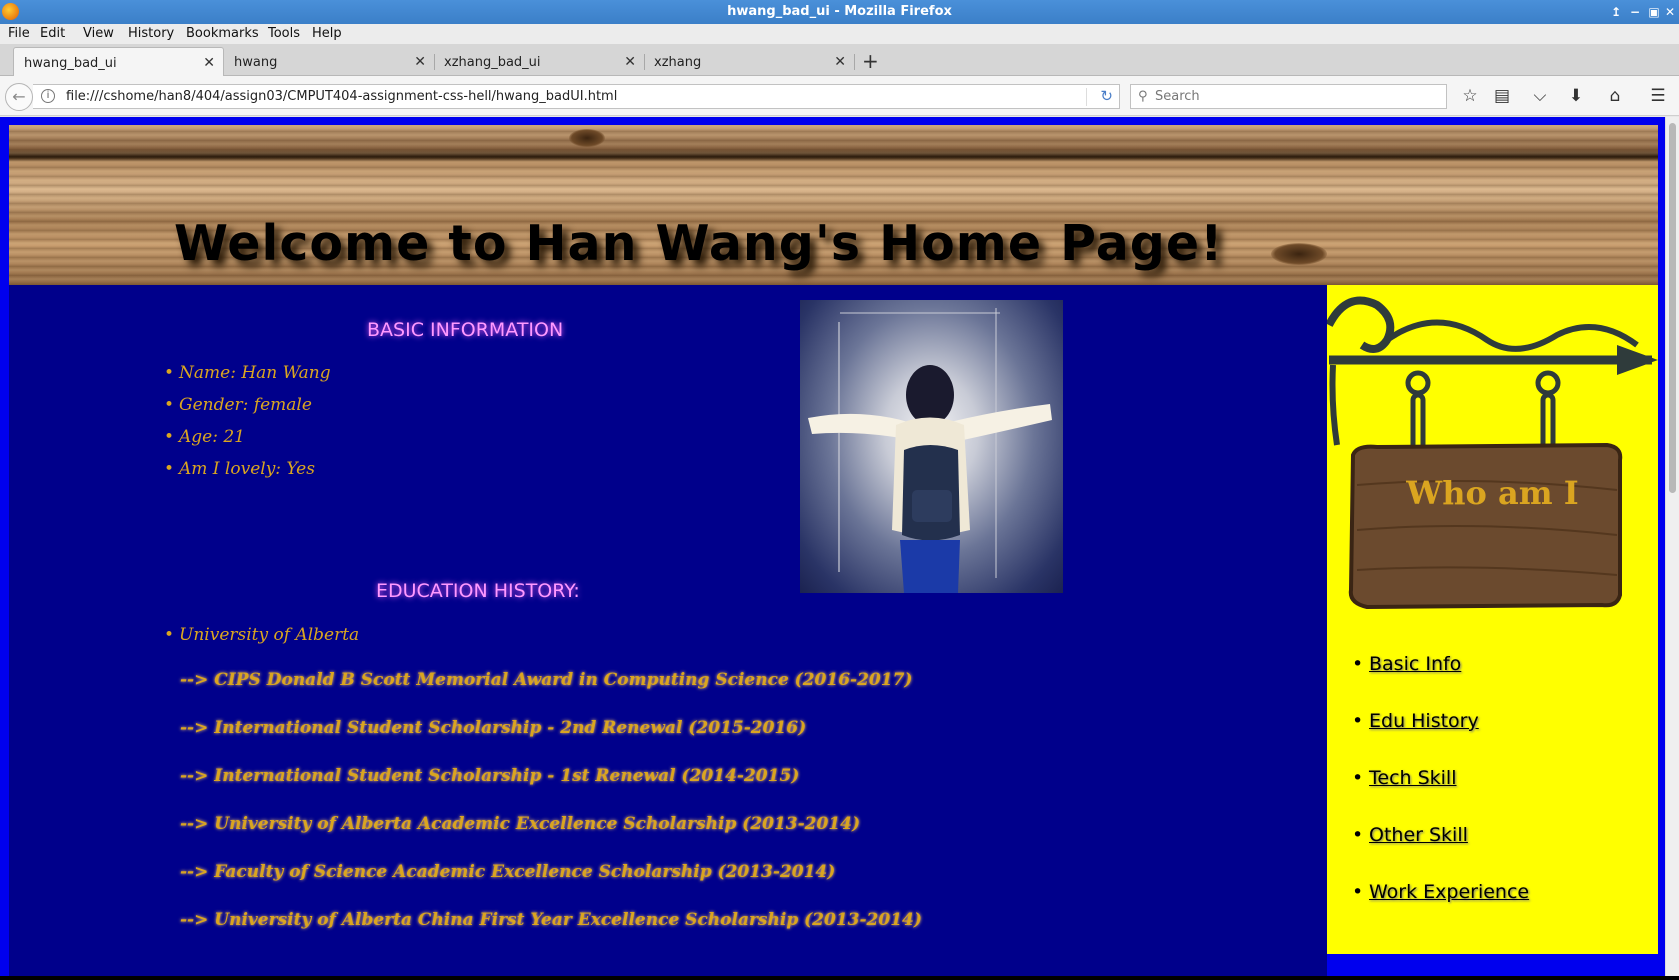 This screenshot has height=980, width=1679. What do you see at coordinates (1418, 835) in the screenshot?
I see `link-other-skill: Other Skill` at bounding box center [1418, 835].